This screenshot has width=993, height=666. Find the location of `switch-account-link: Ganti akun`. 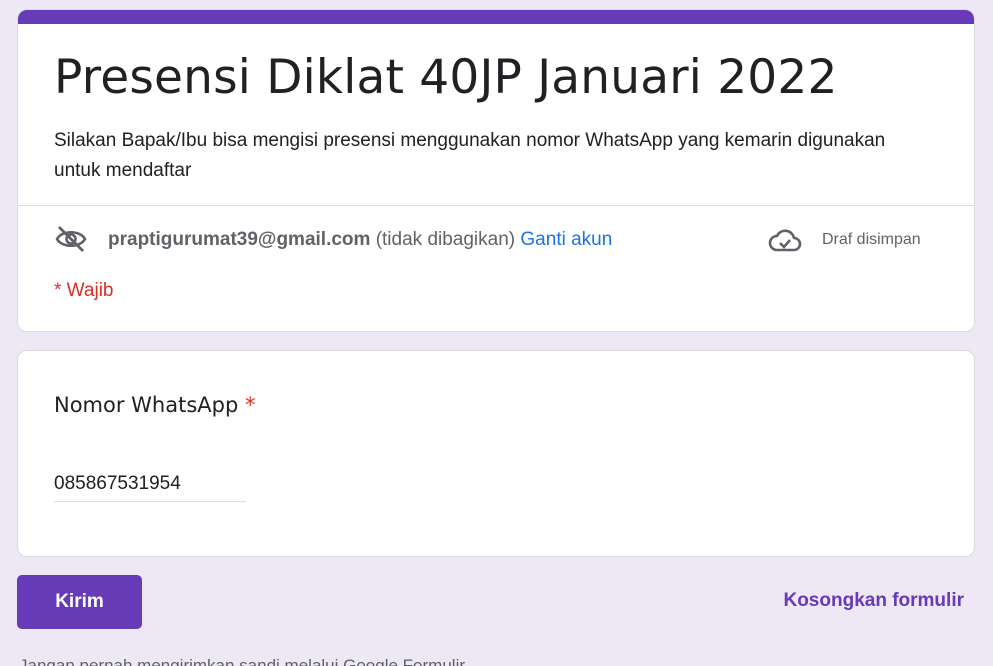

switch-account-link: Ganti akun is located at coordinates (566, 239).